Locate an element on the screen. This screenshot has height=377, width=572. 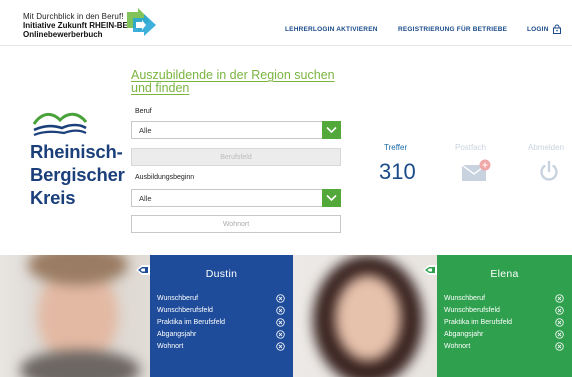
wohnort-placeholder: Wohnort is located at coordinates (236, 224).